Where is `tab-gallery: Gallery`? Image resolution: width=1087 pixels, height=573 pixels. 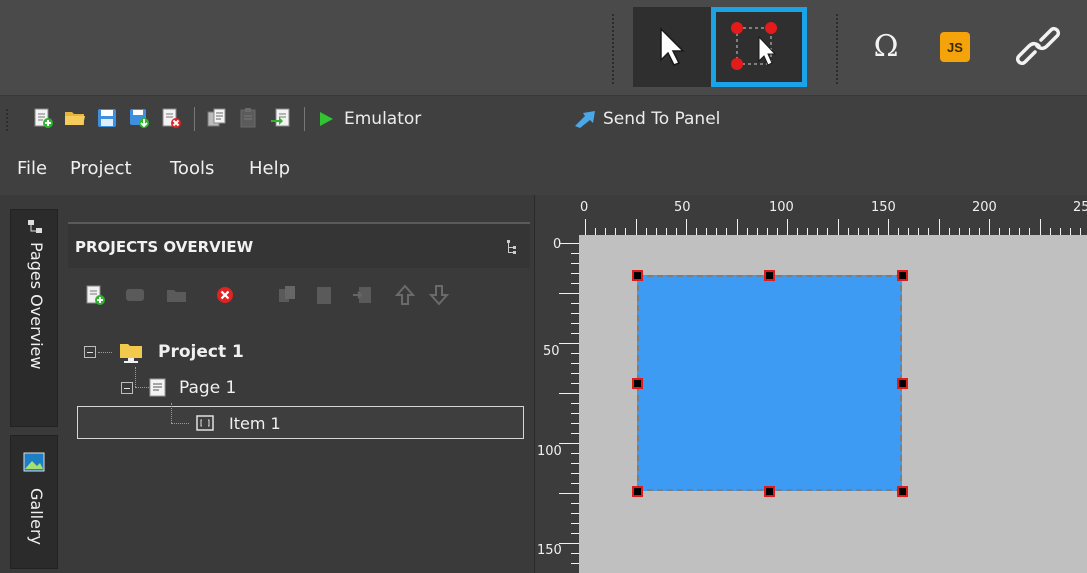 tab-gallery: Gallery is located at coordinates (34, 502).